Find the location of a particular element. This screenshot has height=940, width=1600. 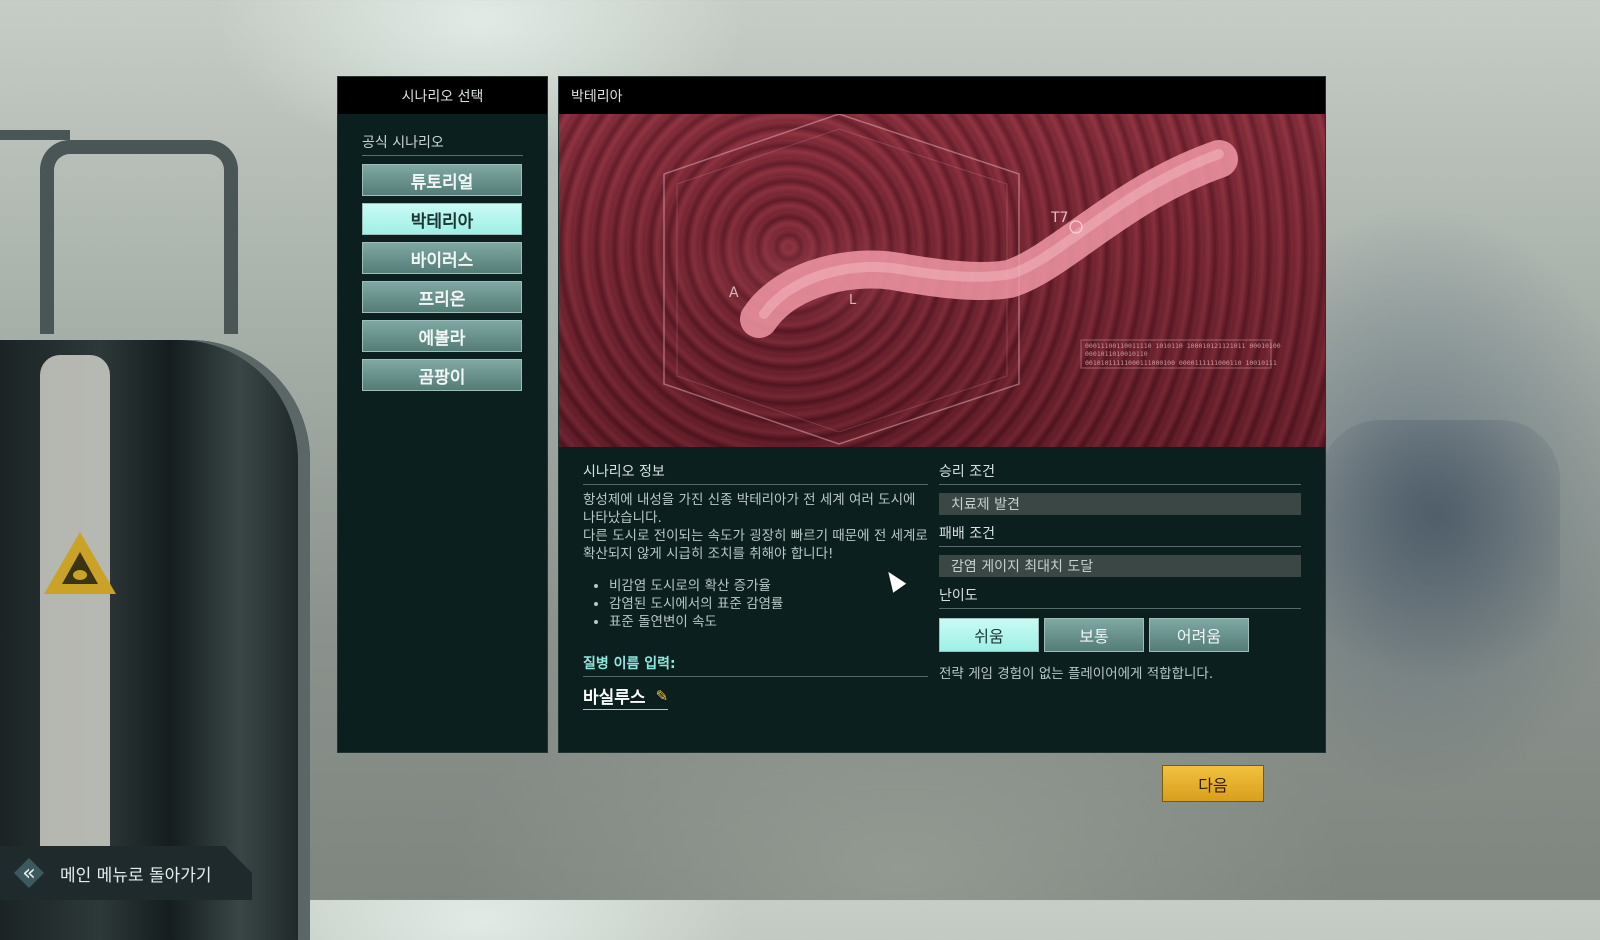

data-readout-line-2: 0001011010010110 is located at coordinates (1116, 354).